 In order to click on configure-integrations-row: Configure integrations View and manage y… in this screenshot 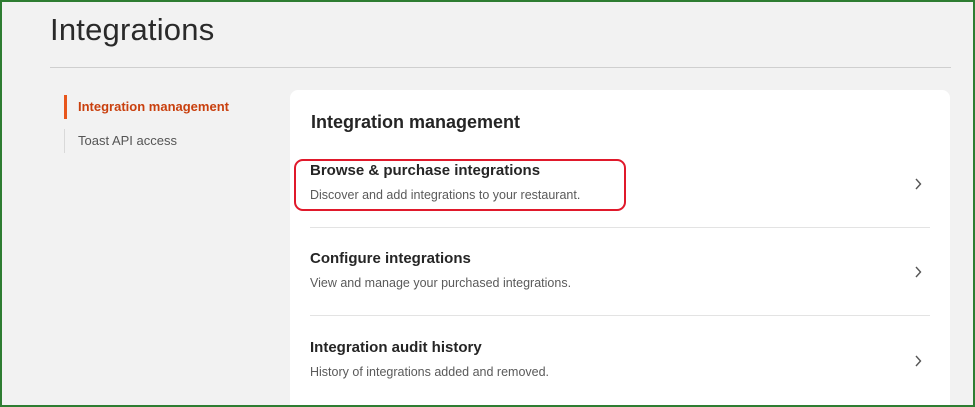, I will do `click(620, 294)`.